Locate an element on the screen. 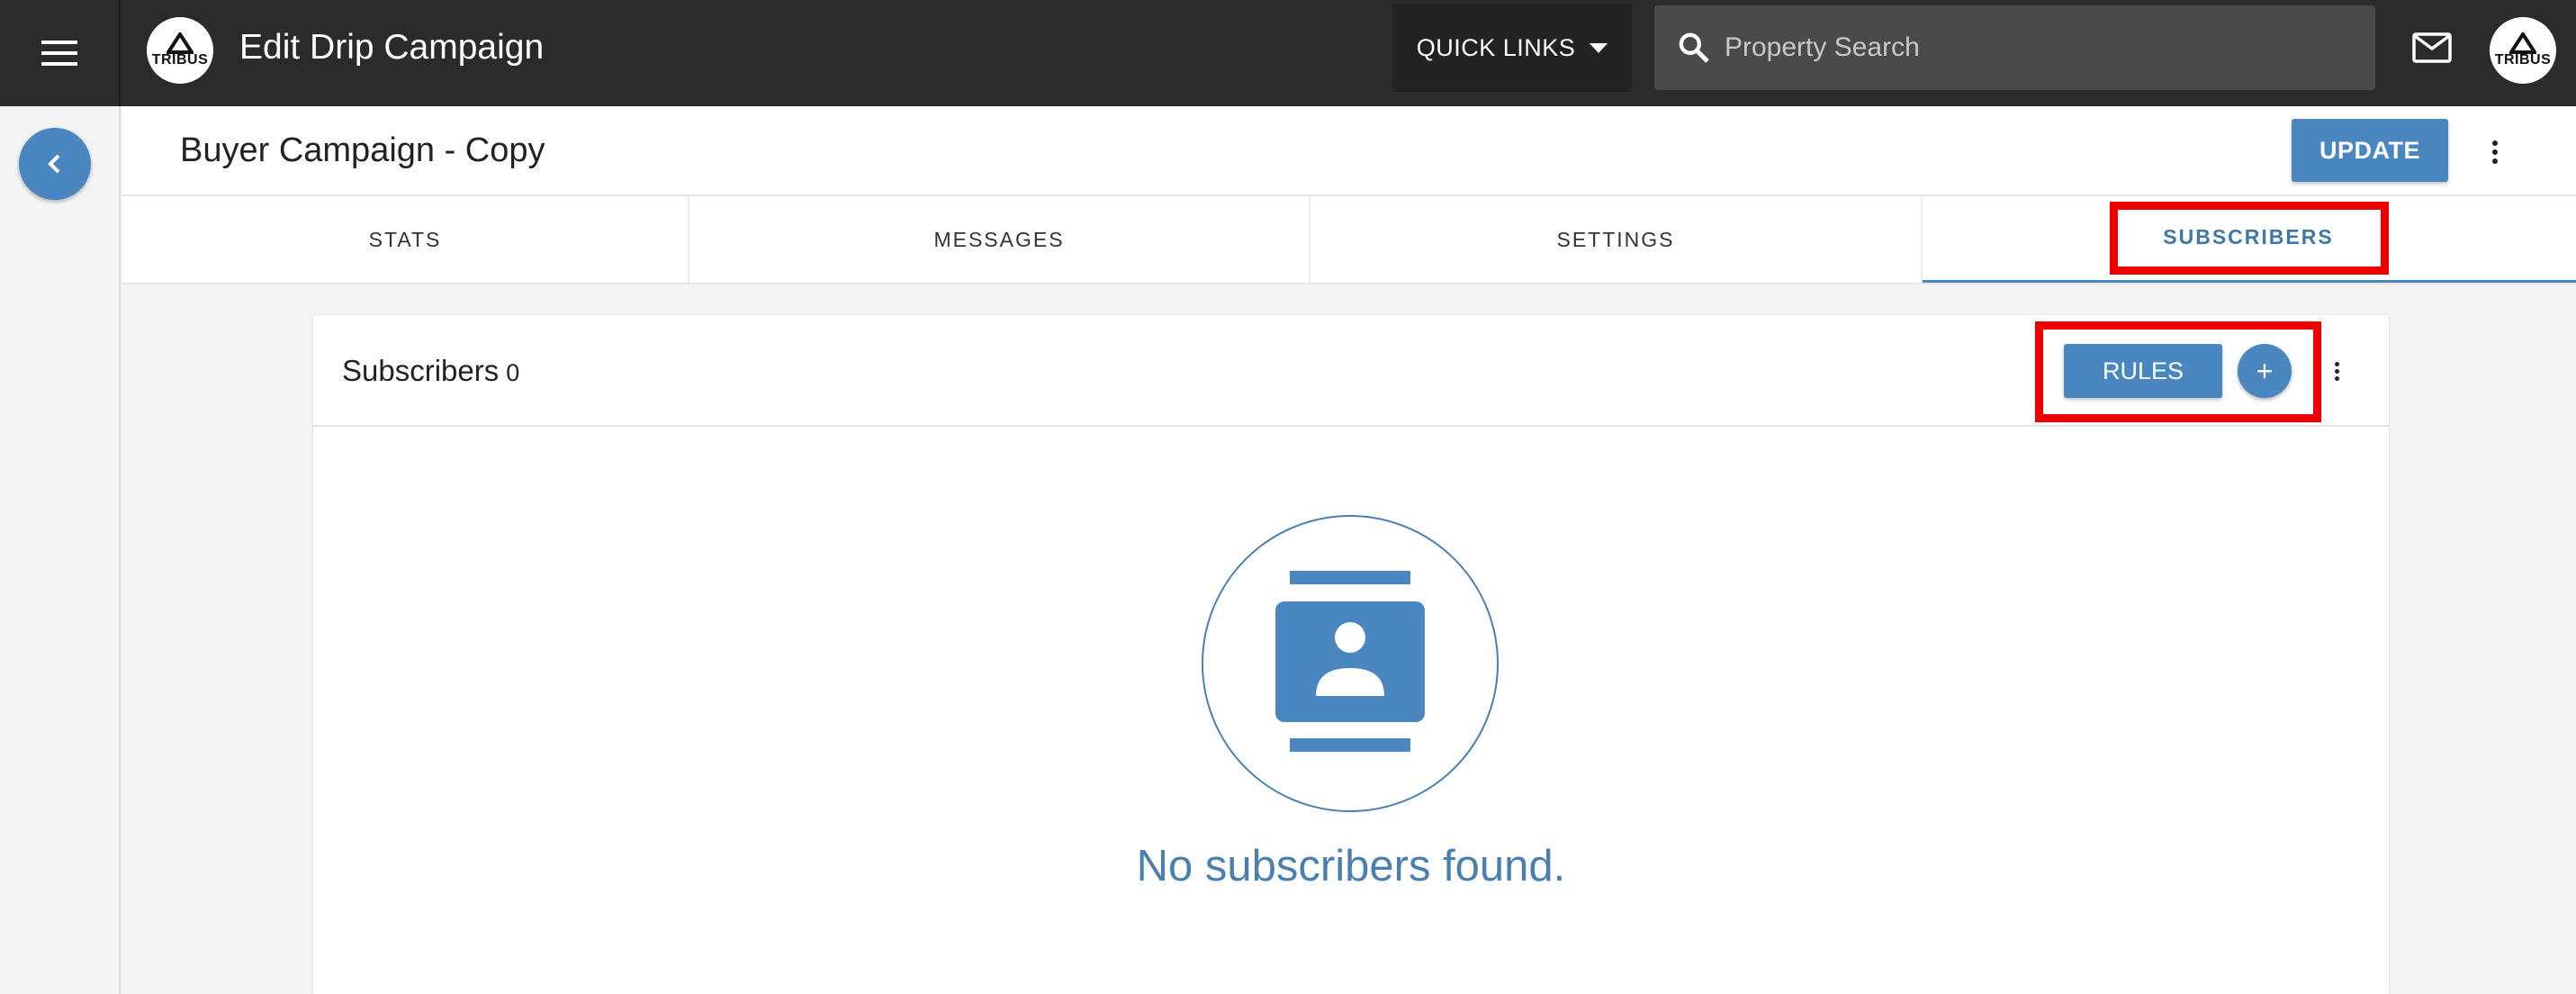 This screenshot has height=994, width=2576. avatar-text: TRIBUS is located at coordinates (2523, 60).